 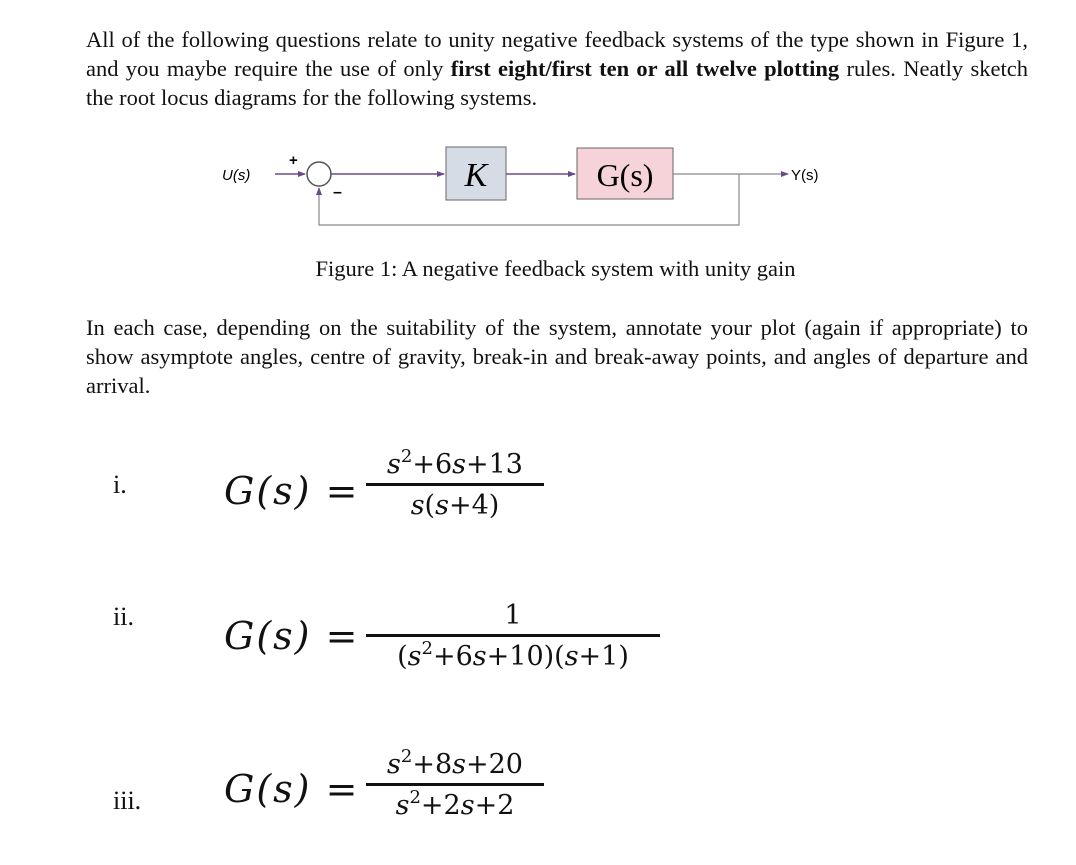 What do you see at coordinates (455, 505) in the screenshot?
I see `denominator: s(s+4)` at bounding box center [455, 505].